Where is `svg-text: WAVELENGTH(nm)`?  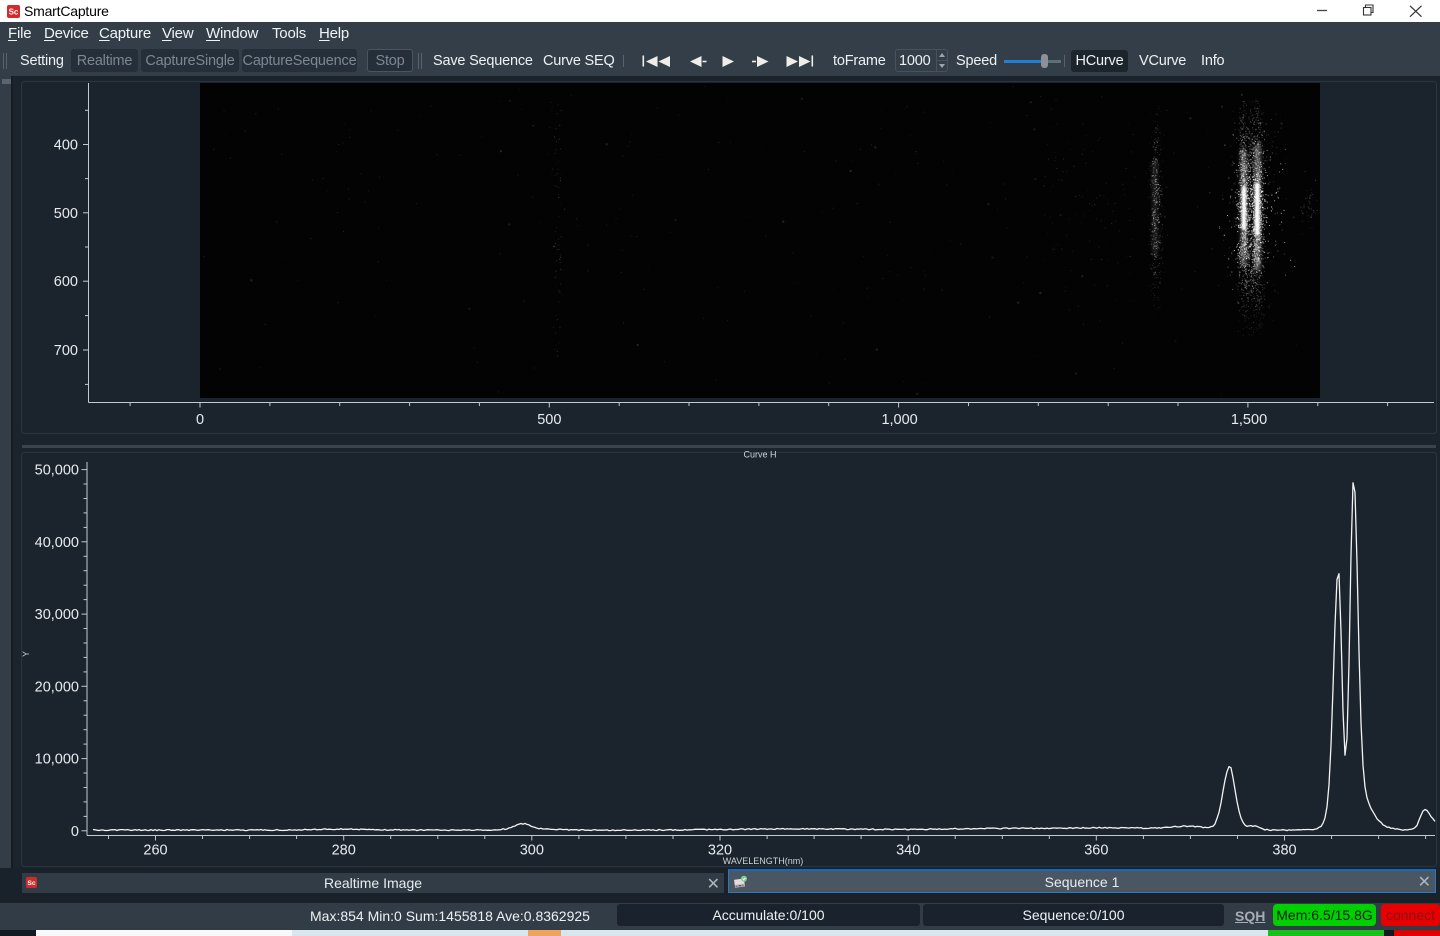 svg-text: WAVELENGTH(nm) is located at coordinates (763, 861).